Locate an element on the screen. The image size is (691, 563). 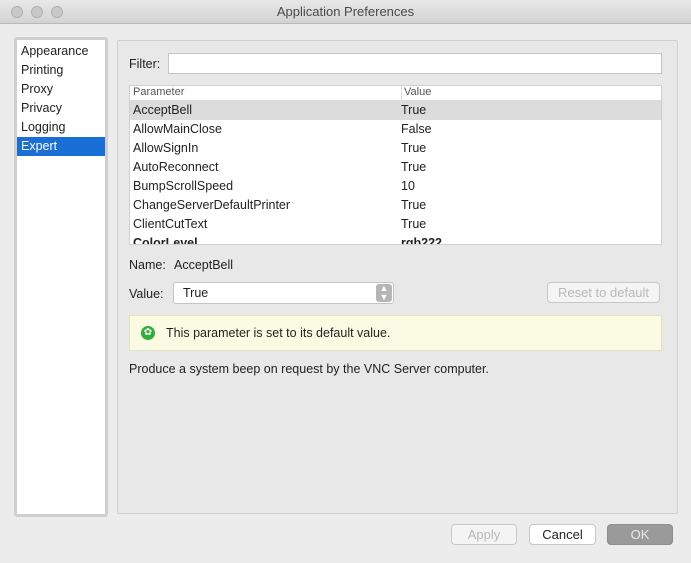
column-header-parameter: Parameter is located at coordinates (158, 92).